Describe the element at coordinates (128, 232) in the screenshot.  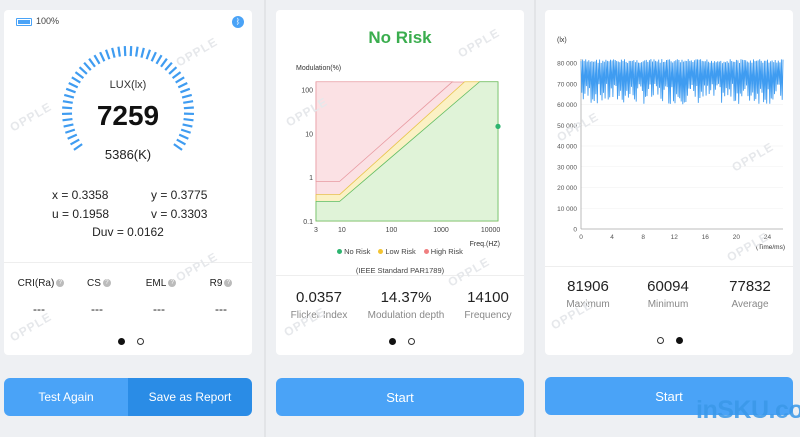
I see `coord-duv: Duv = 0.0162` at that location.